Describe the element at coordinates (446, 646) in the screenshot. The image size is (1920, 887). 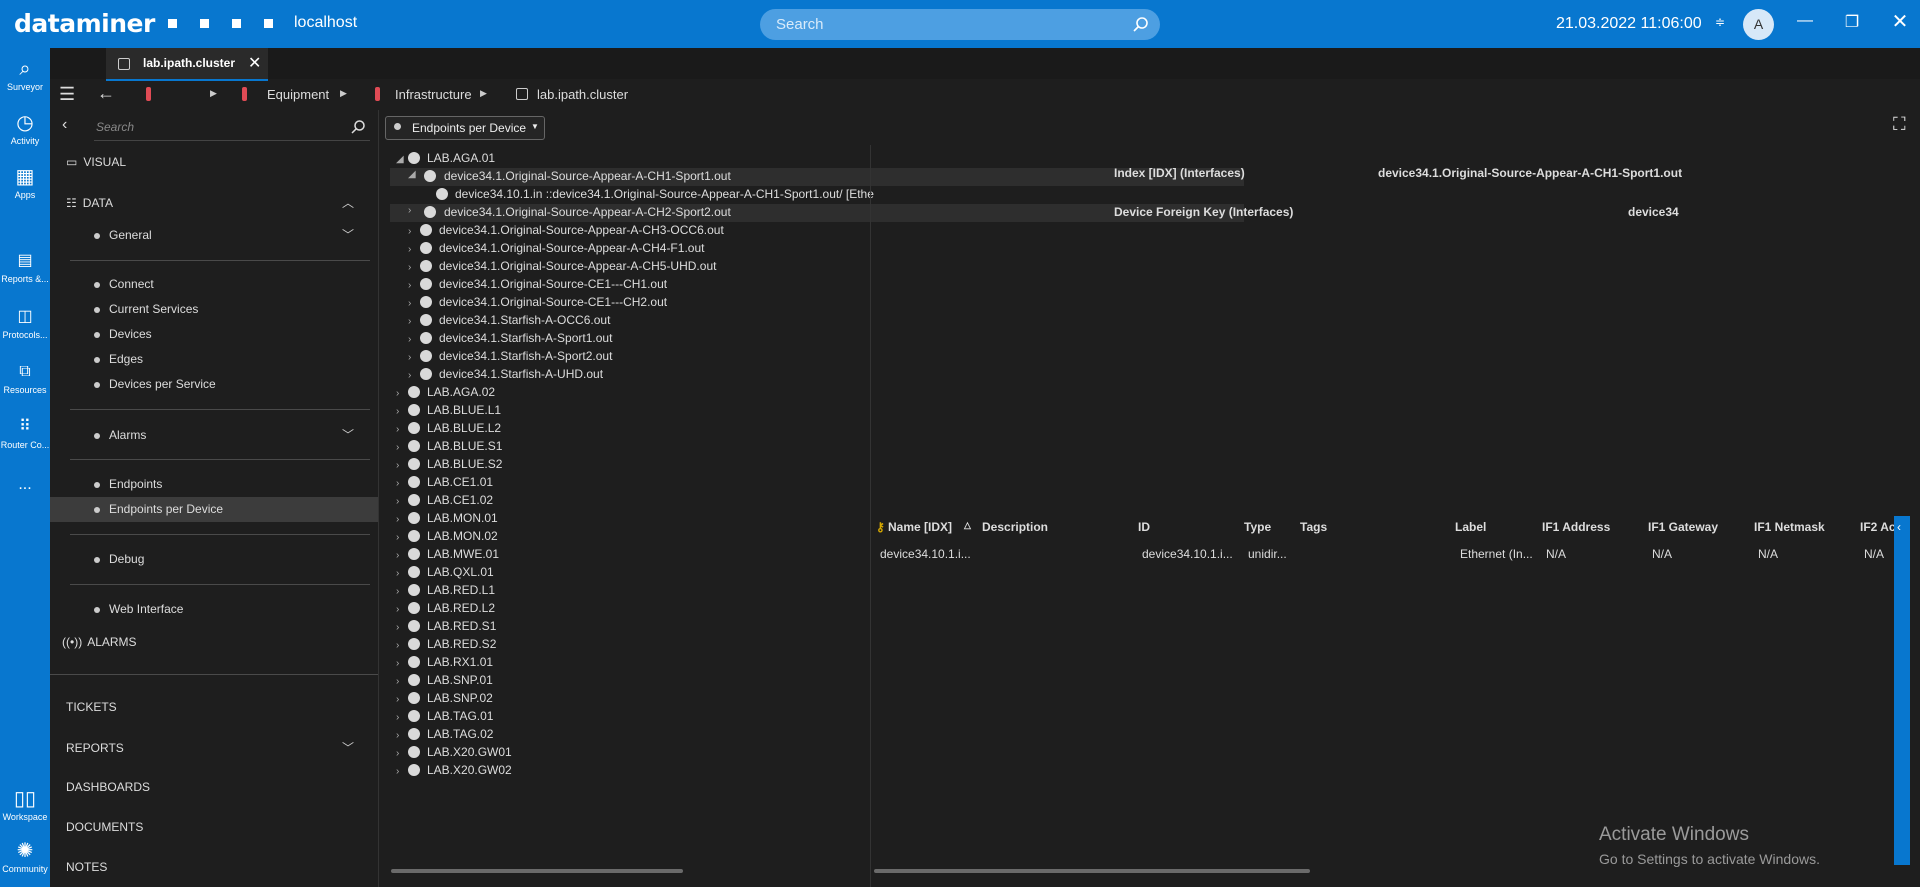
I see `tree-node: › LAB.RED.S2` at that location.